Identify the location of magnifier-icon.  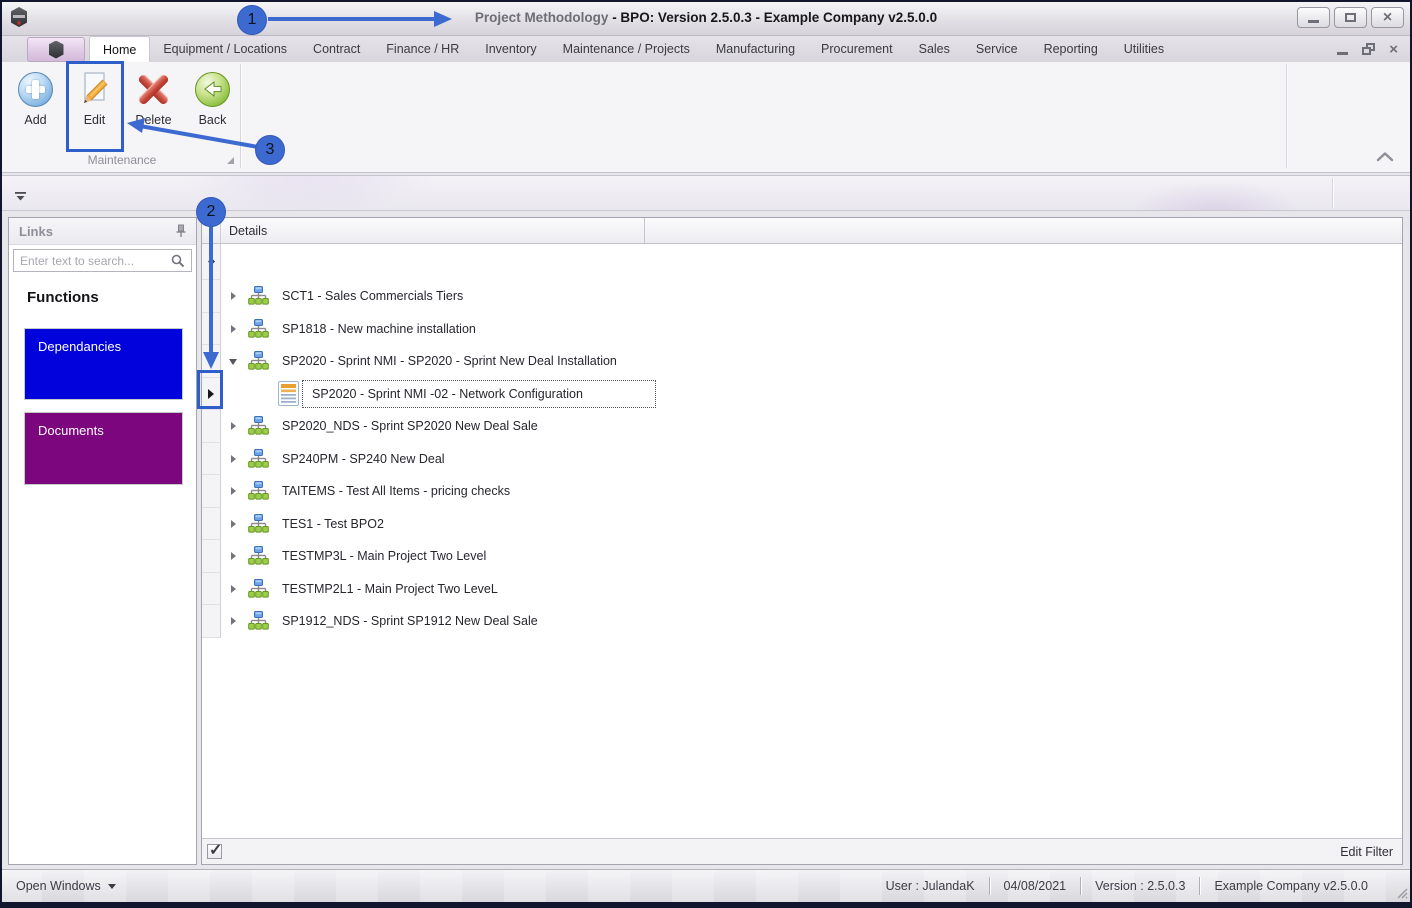
(178, 261).